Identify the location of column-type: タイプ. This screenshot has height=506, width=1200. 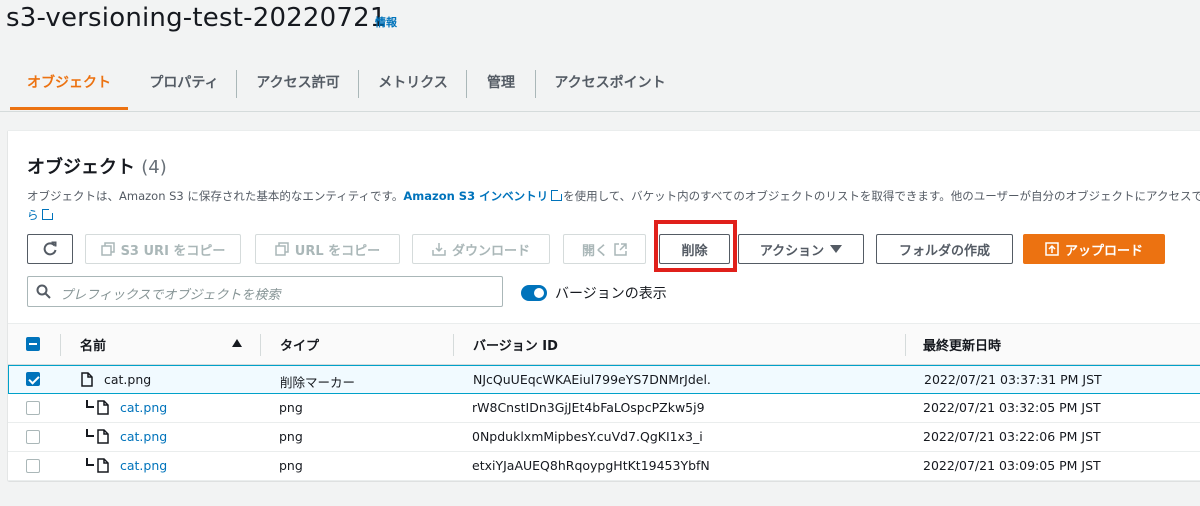
(299, 344).